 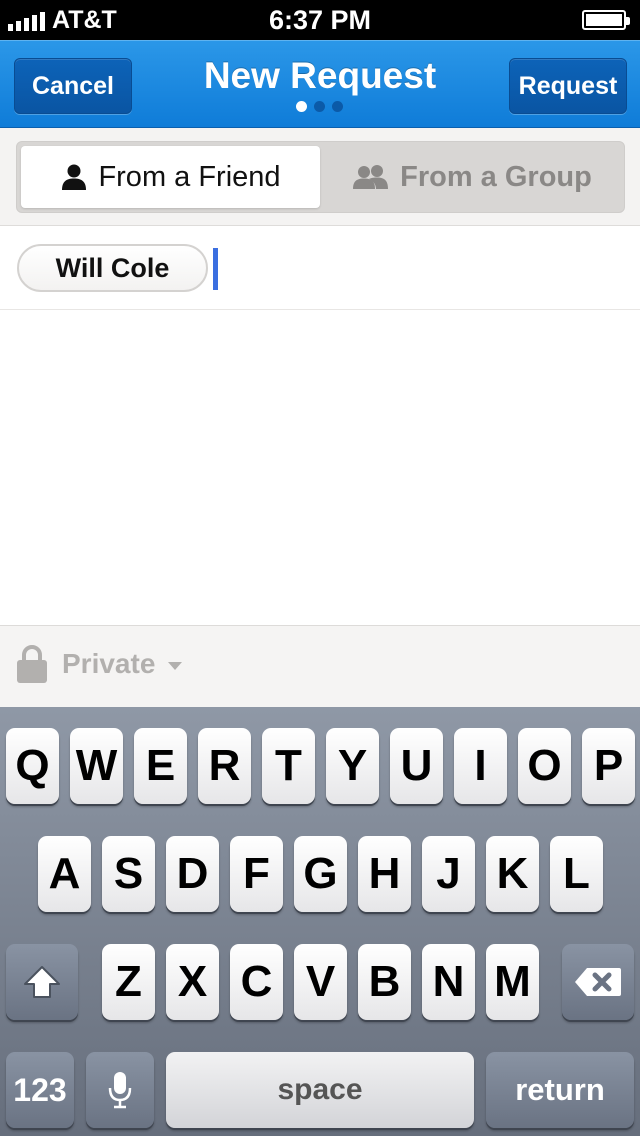 What do you see at coordinates (320, 268) in the screenshot?
I see `recipient-field: Will Cole` at bounding box center [320, 268].